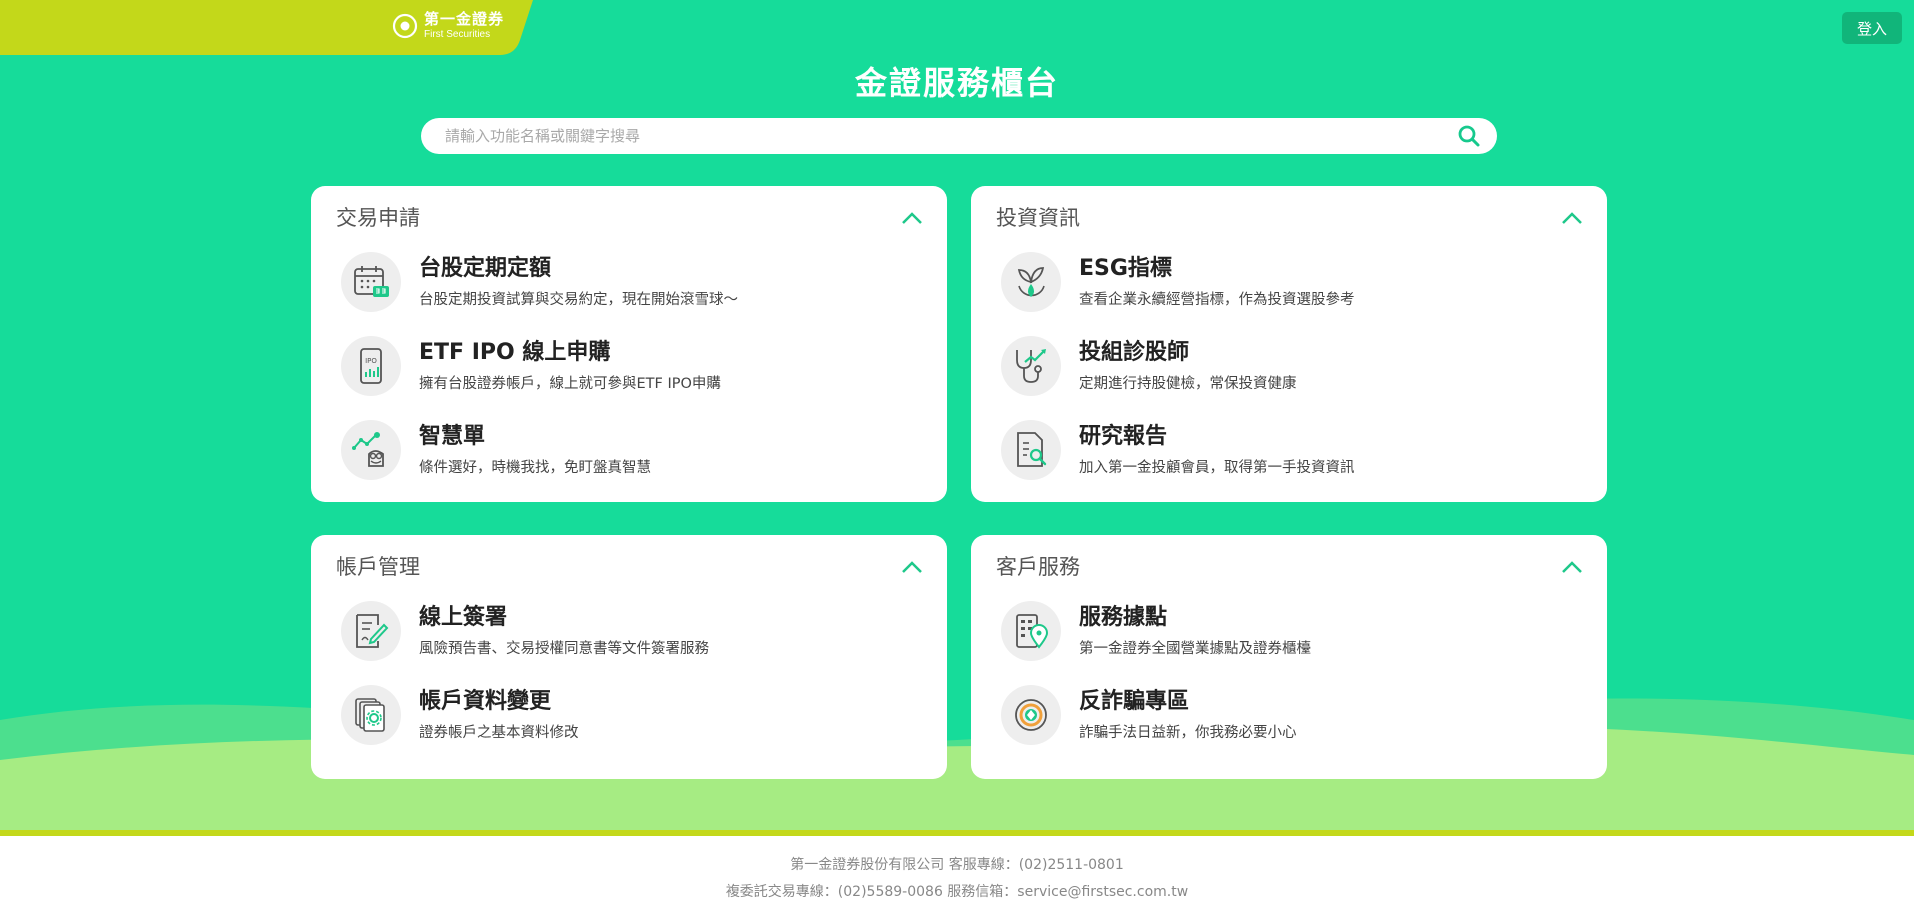 This screenshot has height=908, width=1914. Describe the element at coordinates (957, 833) in the screenshot. I see `footer-accent-line` at that location.